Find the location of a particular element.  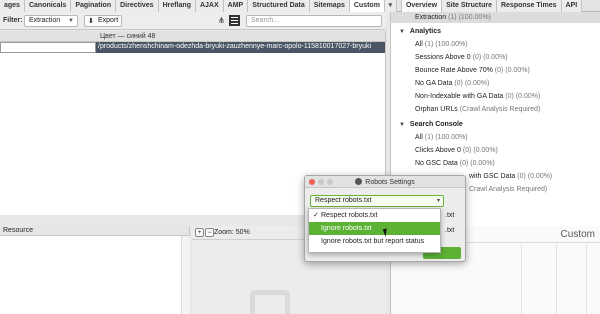

menu-item-ignore-robots-report: Ignore robots.txt but report status is located at coordinates (374, 241).